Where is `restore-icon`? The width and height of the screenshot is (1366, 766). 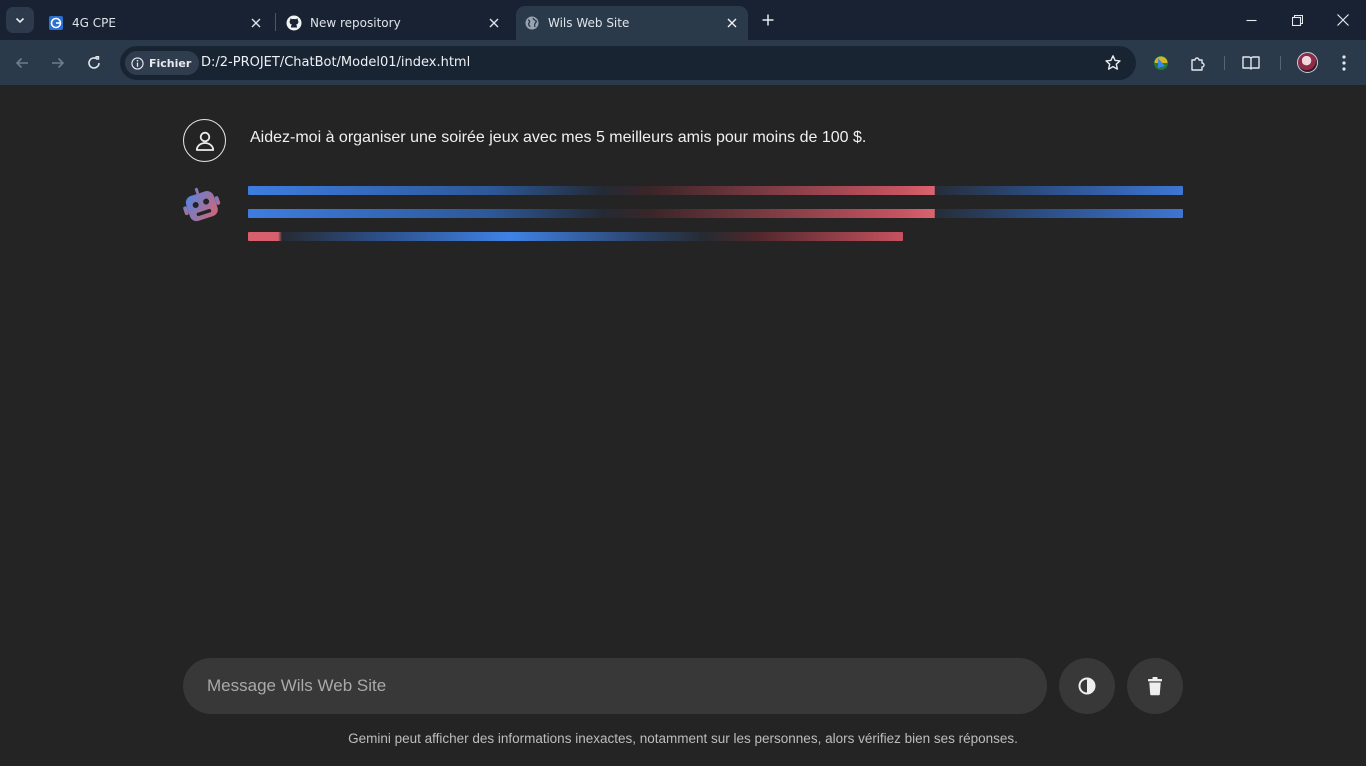
restore-icon is located at coordinates (1297, 20).